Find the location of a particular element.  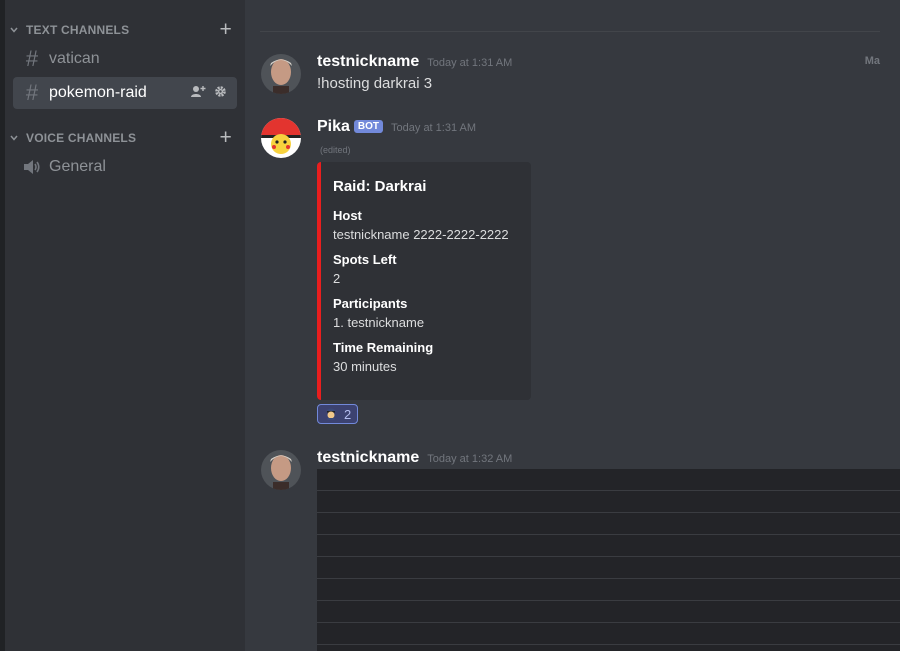

embed-field-name: Participants is located at coordinates (370, 303).